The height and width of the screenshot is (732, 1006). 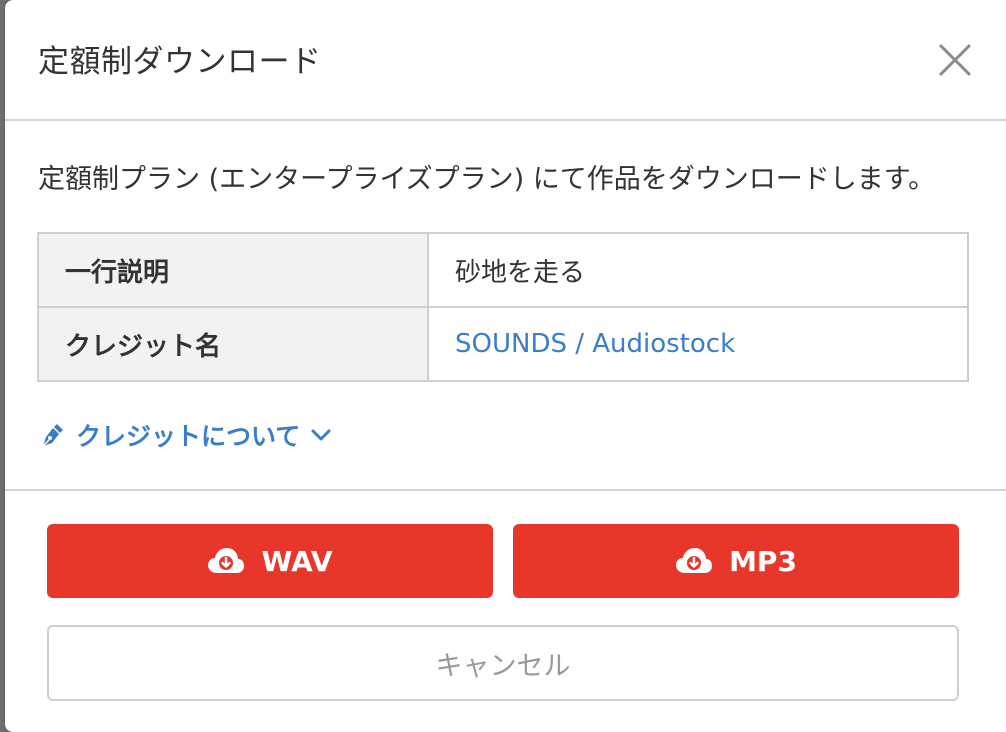 What do you see at coordinates (487, 179) in the screenshot?
I see `description-text: 定額制プラン (エンタープライズプラン) にて作品をダウンロードします。` at bounding box center [487, 179].